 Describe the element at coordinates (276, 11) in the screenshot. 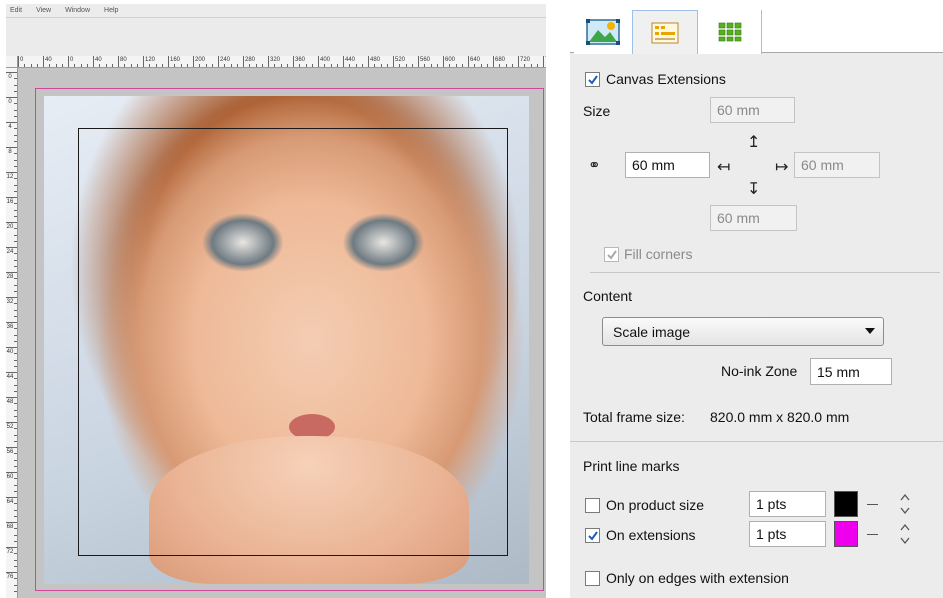

I see `menu-bar: Edit View Window Help` at that location.